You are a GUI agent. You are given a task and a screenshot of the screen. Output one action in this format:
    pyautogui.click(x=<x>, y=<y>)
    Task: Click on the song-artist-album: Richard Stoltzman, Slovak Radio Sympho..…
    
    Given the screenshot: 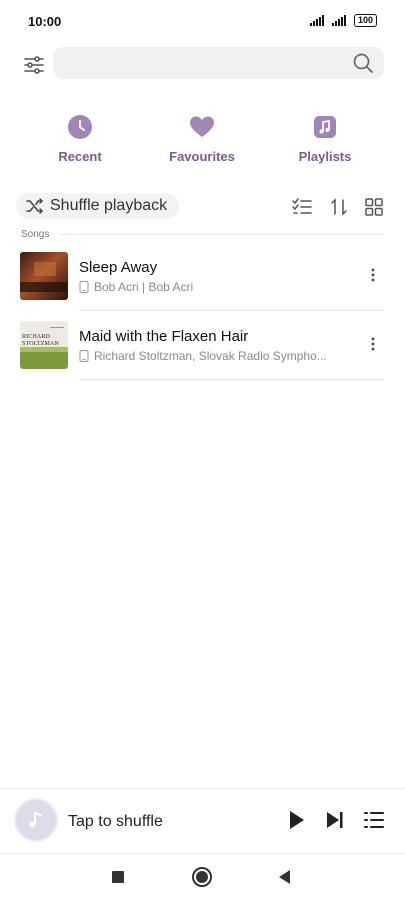 What is the action you would take?
    pyautogui.click(x=210, y=356)
    